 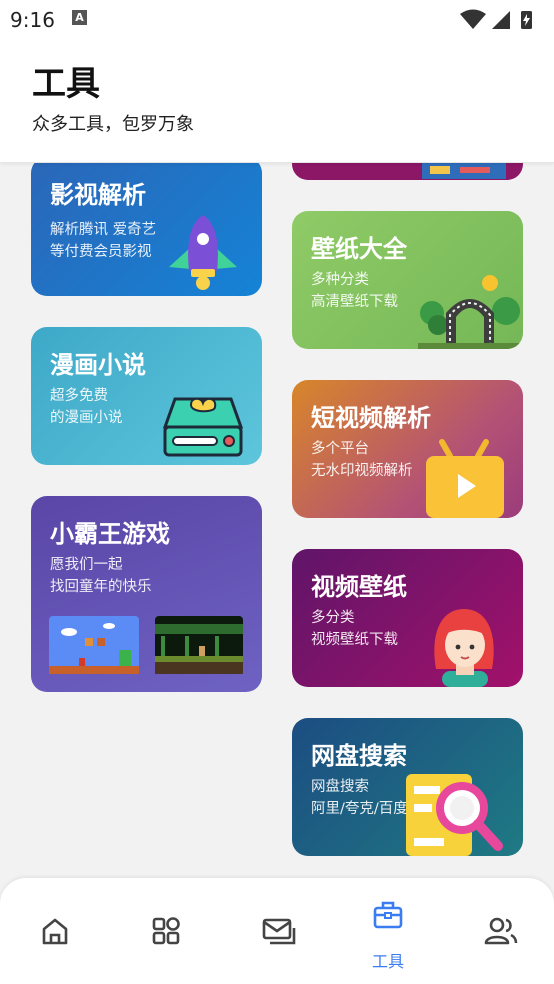 I want to click on card-title: 漫画小说, so click(x=98, y=365).